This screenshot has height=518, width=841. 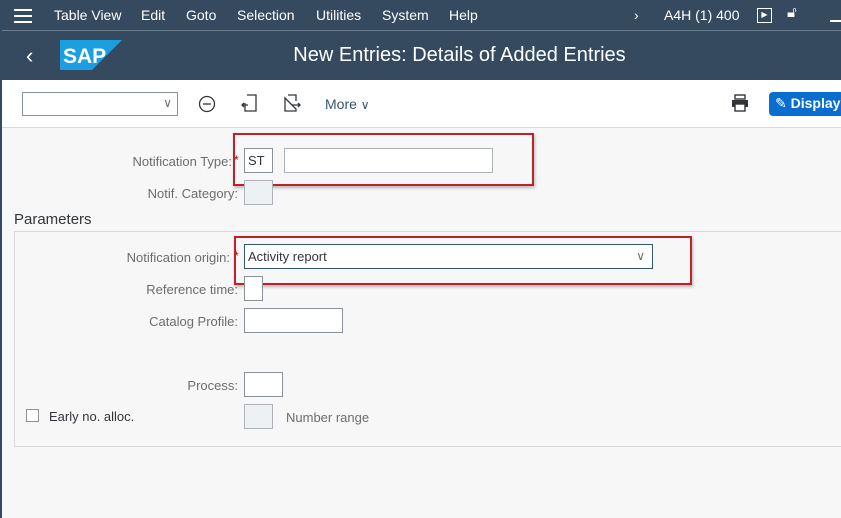 What do you see at coordinates (253, 288) in the screenshot?
I see `reference-time-input` at bounding box center [253, 288].